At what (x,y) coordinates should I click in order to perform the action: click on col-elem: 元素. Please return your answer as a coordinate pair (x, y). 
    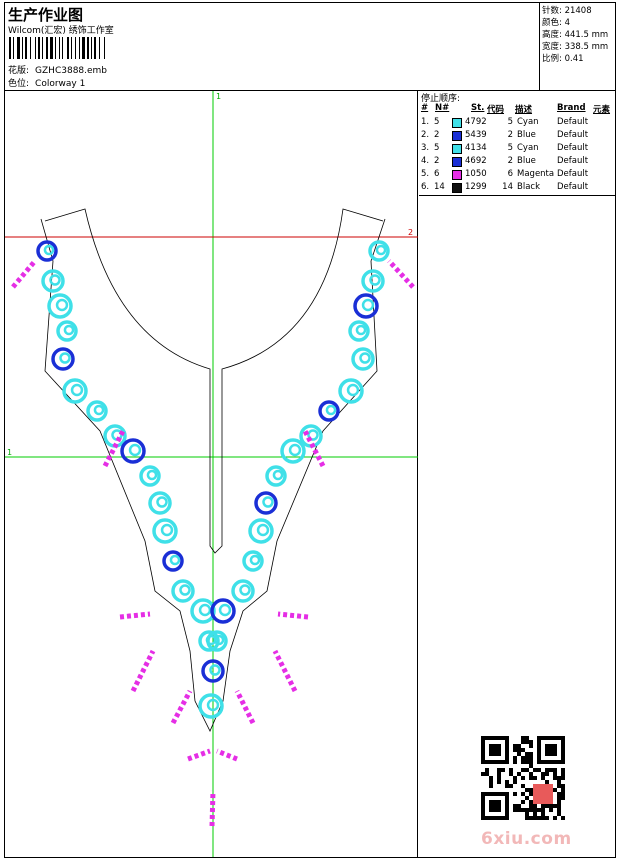
    Looking at the image, I should click on (602, 110).